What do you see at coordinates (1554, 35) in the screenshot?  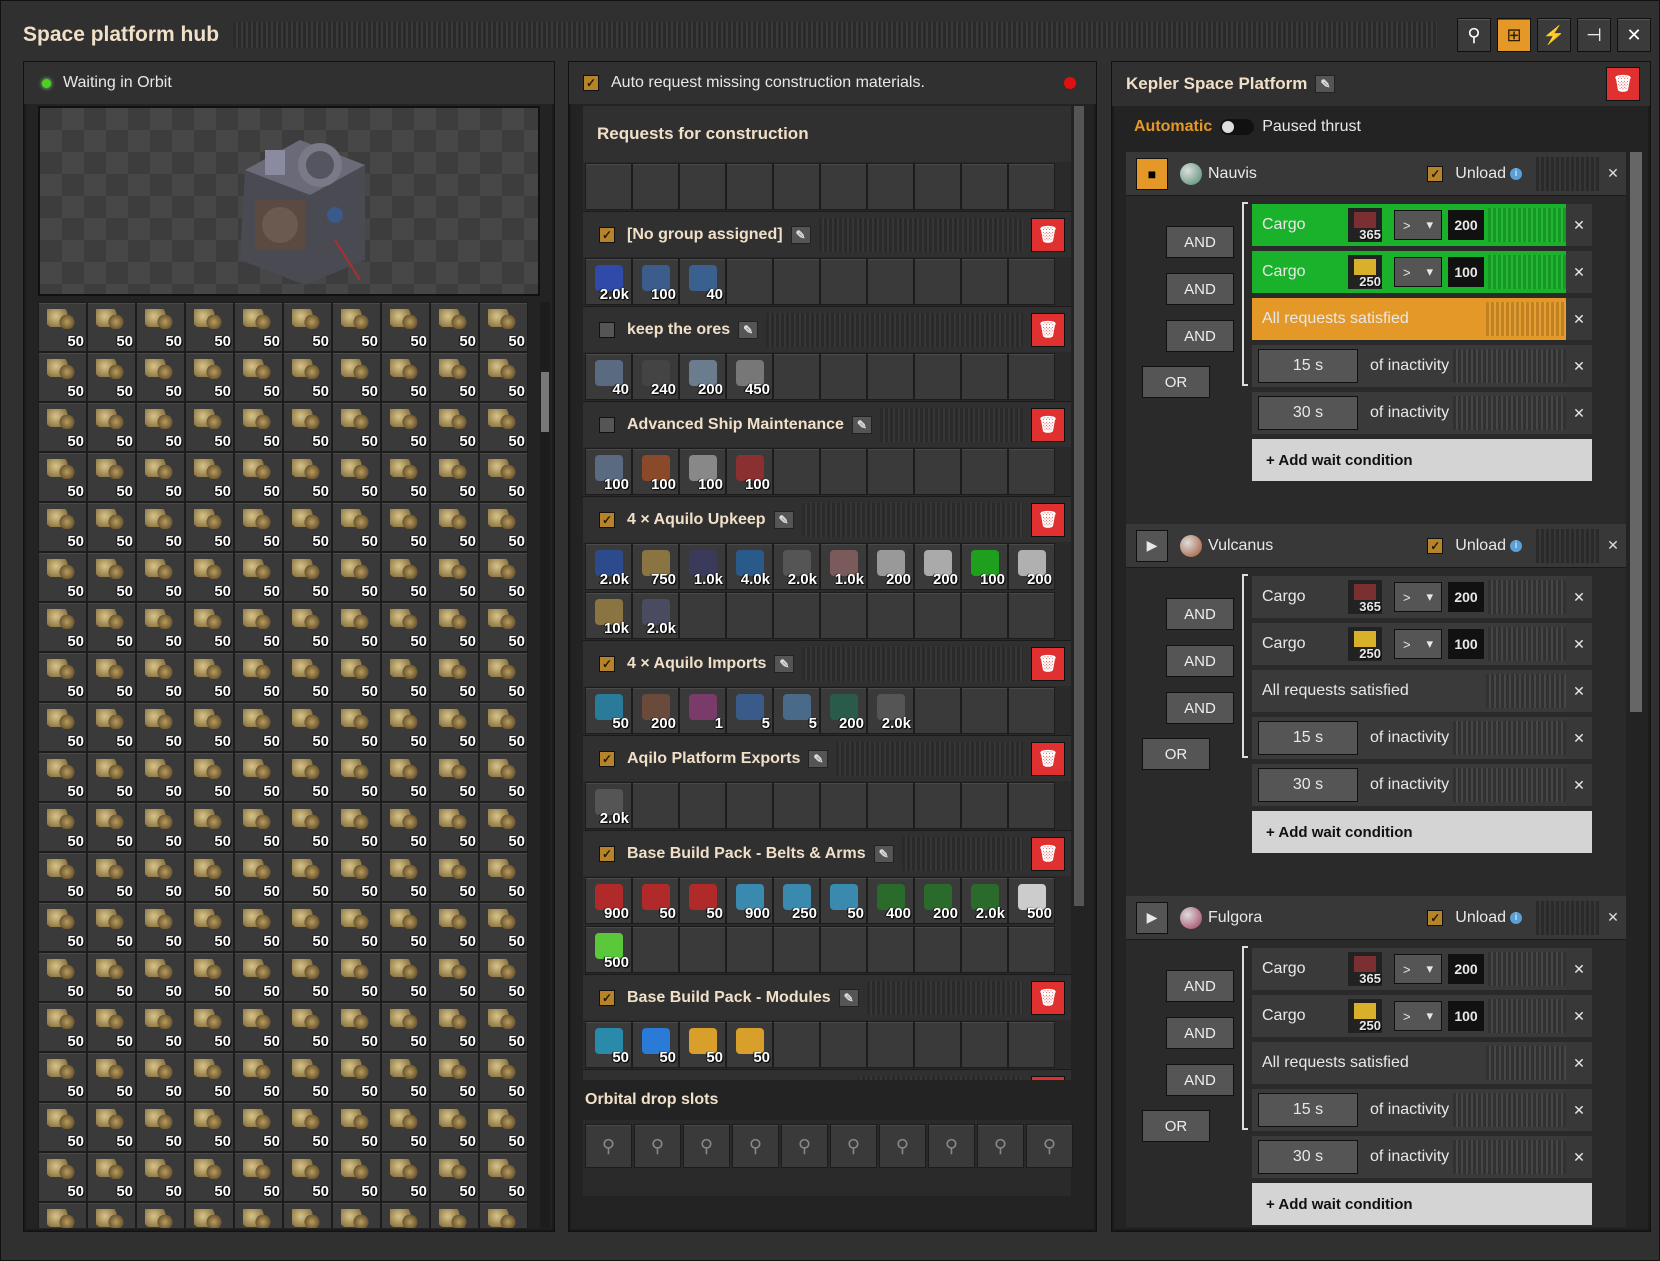 I see `lightning-button: ⚡` at bounding box center [1554, 35].